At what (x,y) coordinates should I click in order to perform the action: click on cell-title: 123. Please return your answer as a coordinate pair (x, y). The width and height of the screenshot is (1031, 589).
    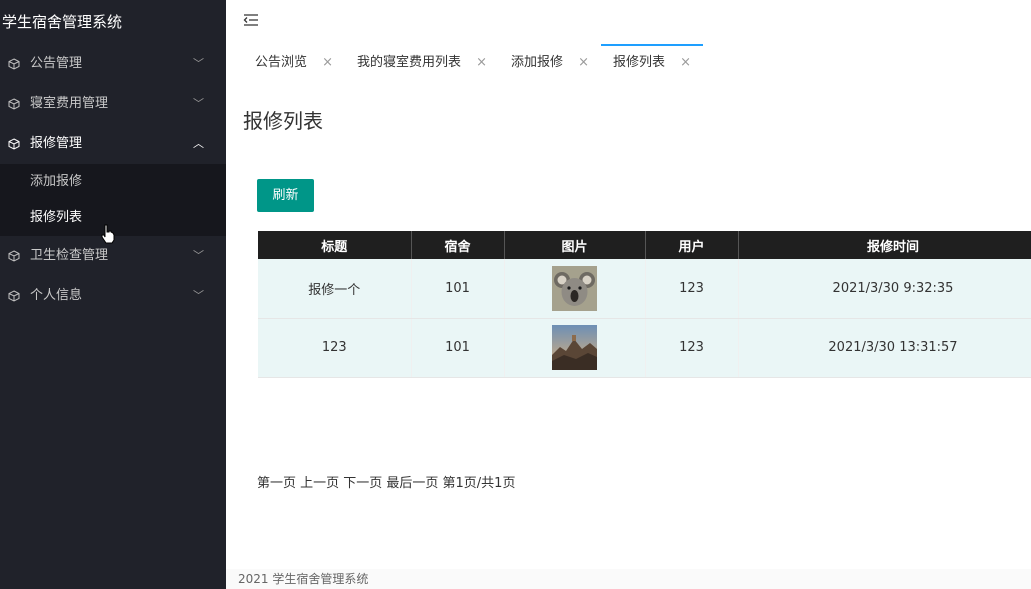
    Looking at the image, I should click on (335, 348).